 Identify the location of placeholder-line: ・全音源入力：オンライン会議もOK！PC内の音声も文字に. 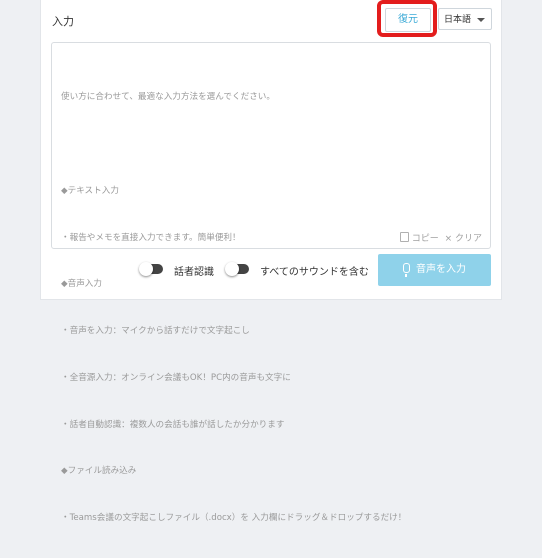
(176, 377).